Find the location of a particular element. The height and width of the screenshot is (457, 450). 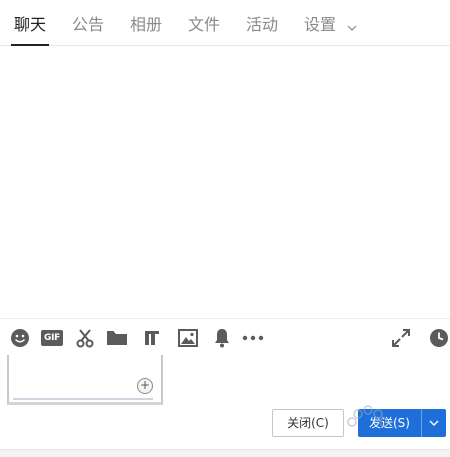

close-button: 关闭(C) is located at coordinates (308, 423).